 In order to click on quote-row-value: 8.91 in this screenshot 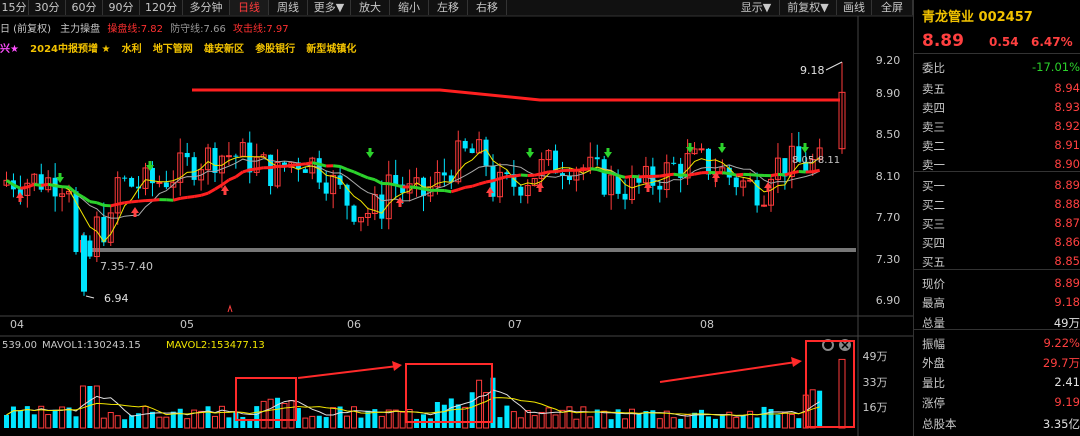, I will do `click(1067, 145)`.